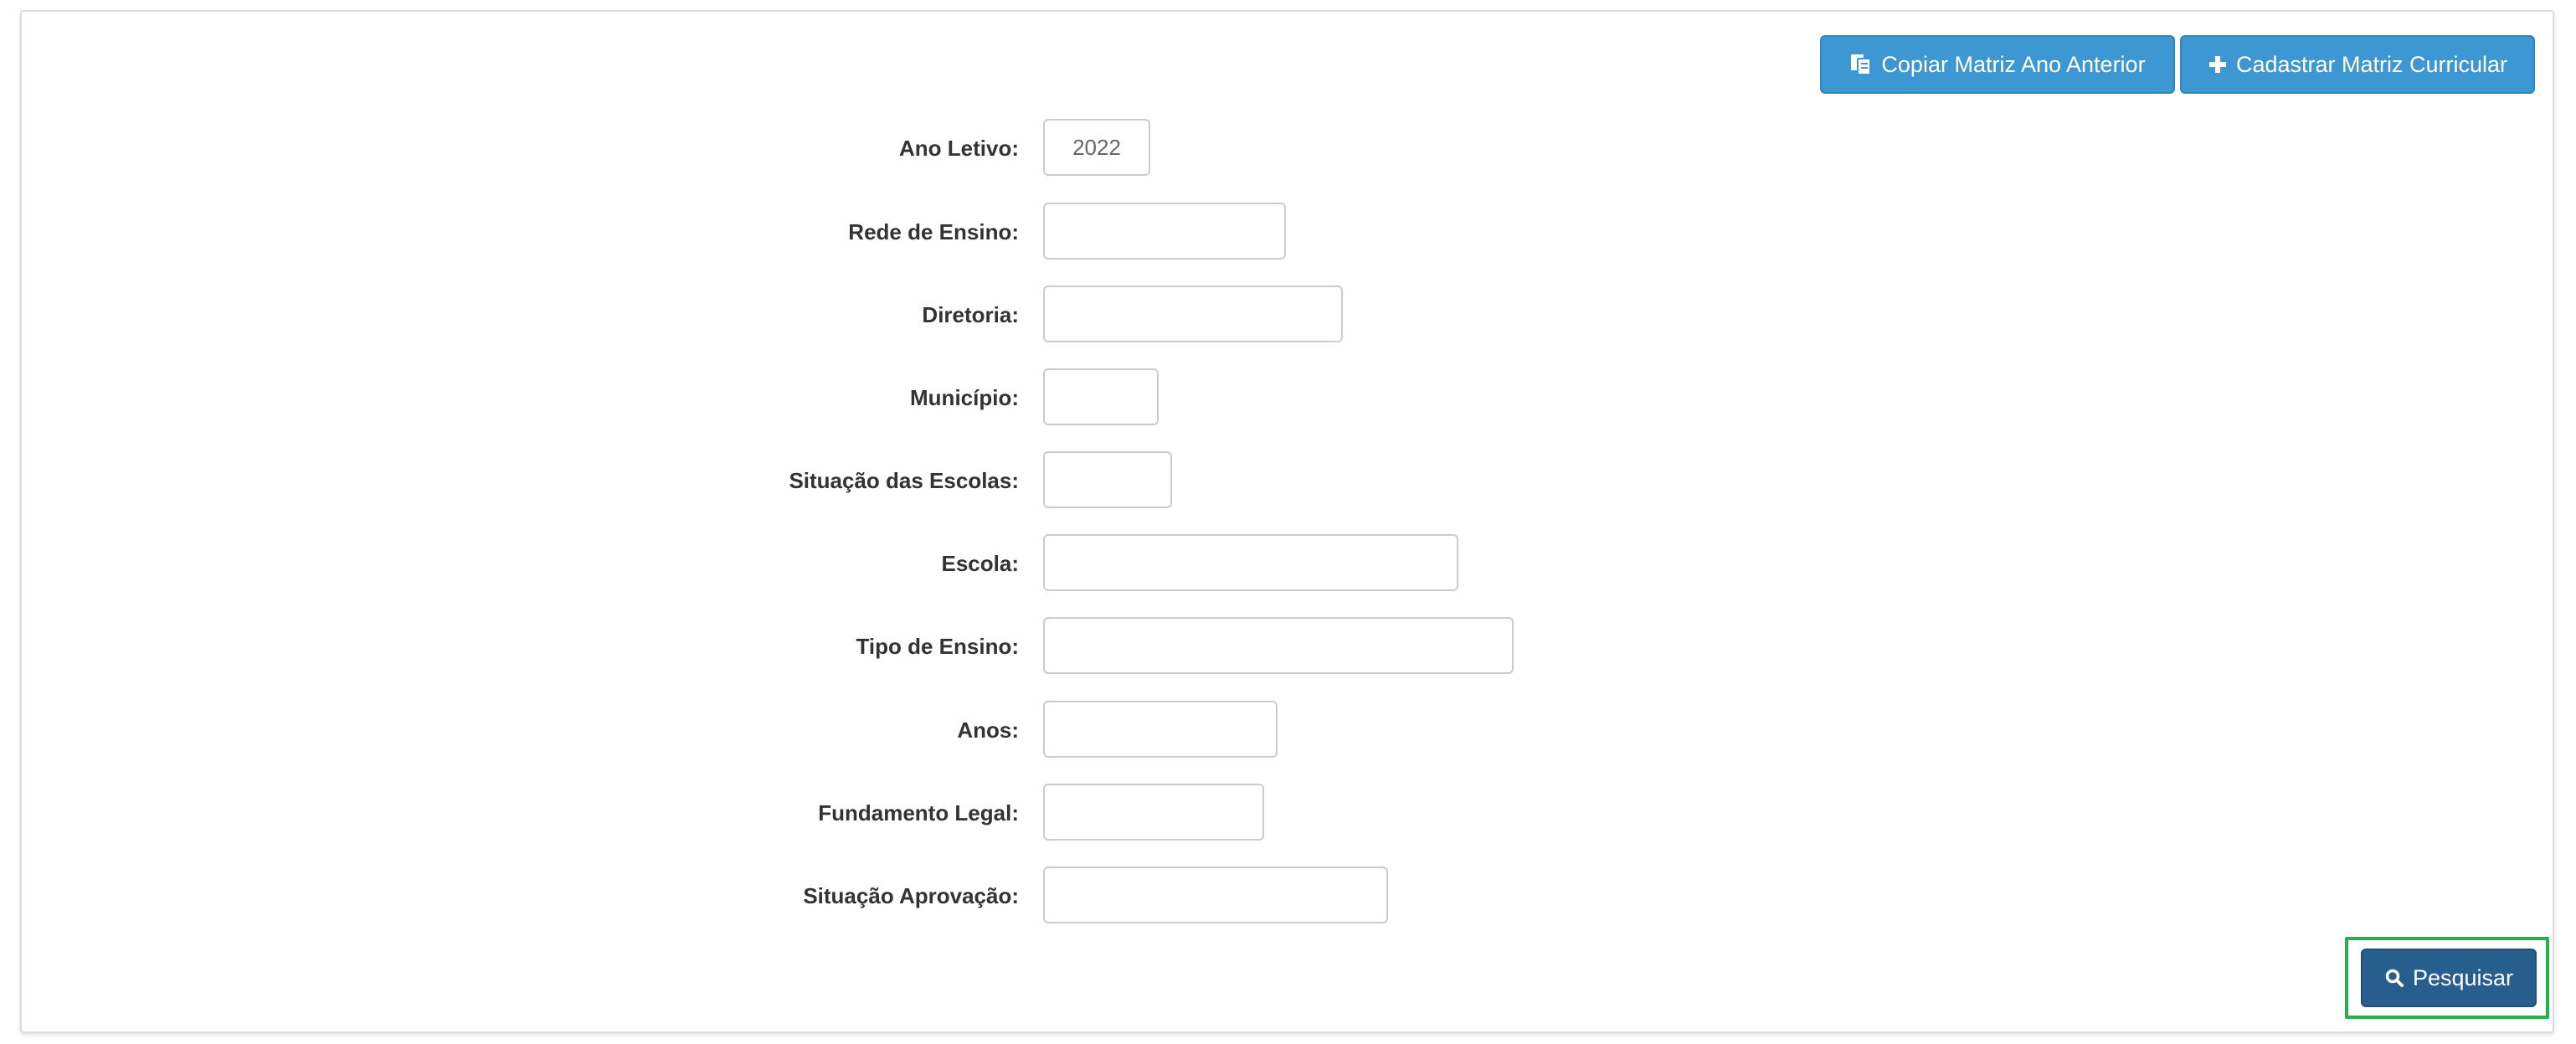  I want to click on situacao-aprovacao-label: Situação Aprovação:, so click(911, 895).